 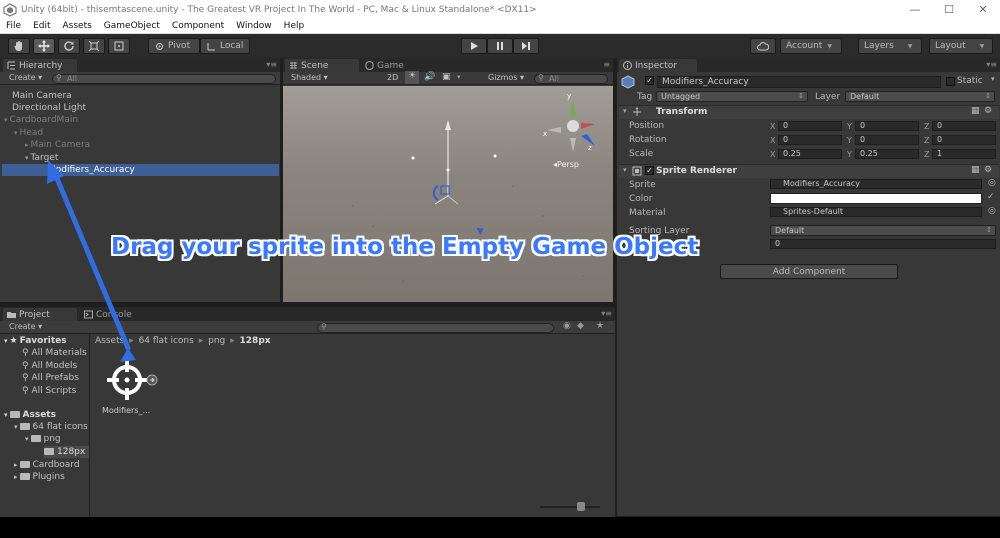 What do you see at coordinates (132, 26) in the screenshot?
I see `menu-gameobject: GameObject` at bounding box center [132, 26].